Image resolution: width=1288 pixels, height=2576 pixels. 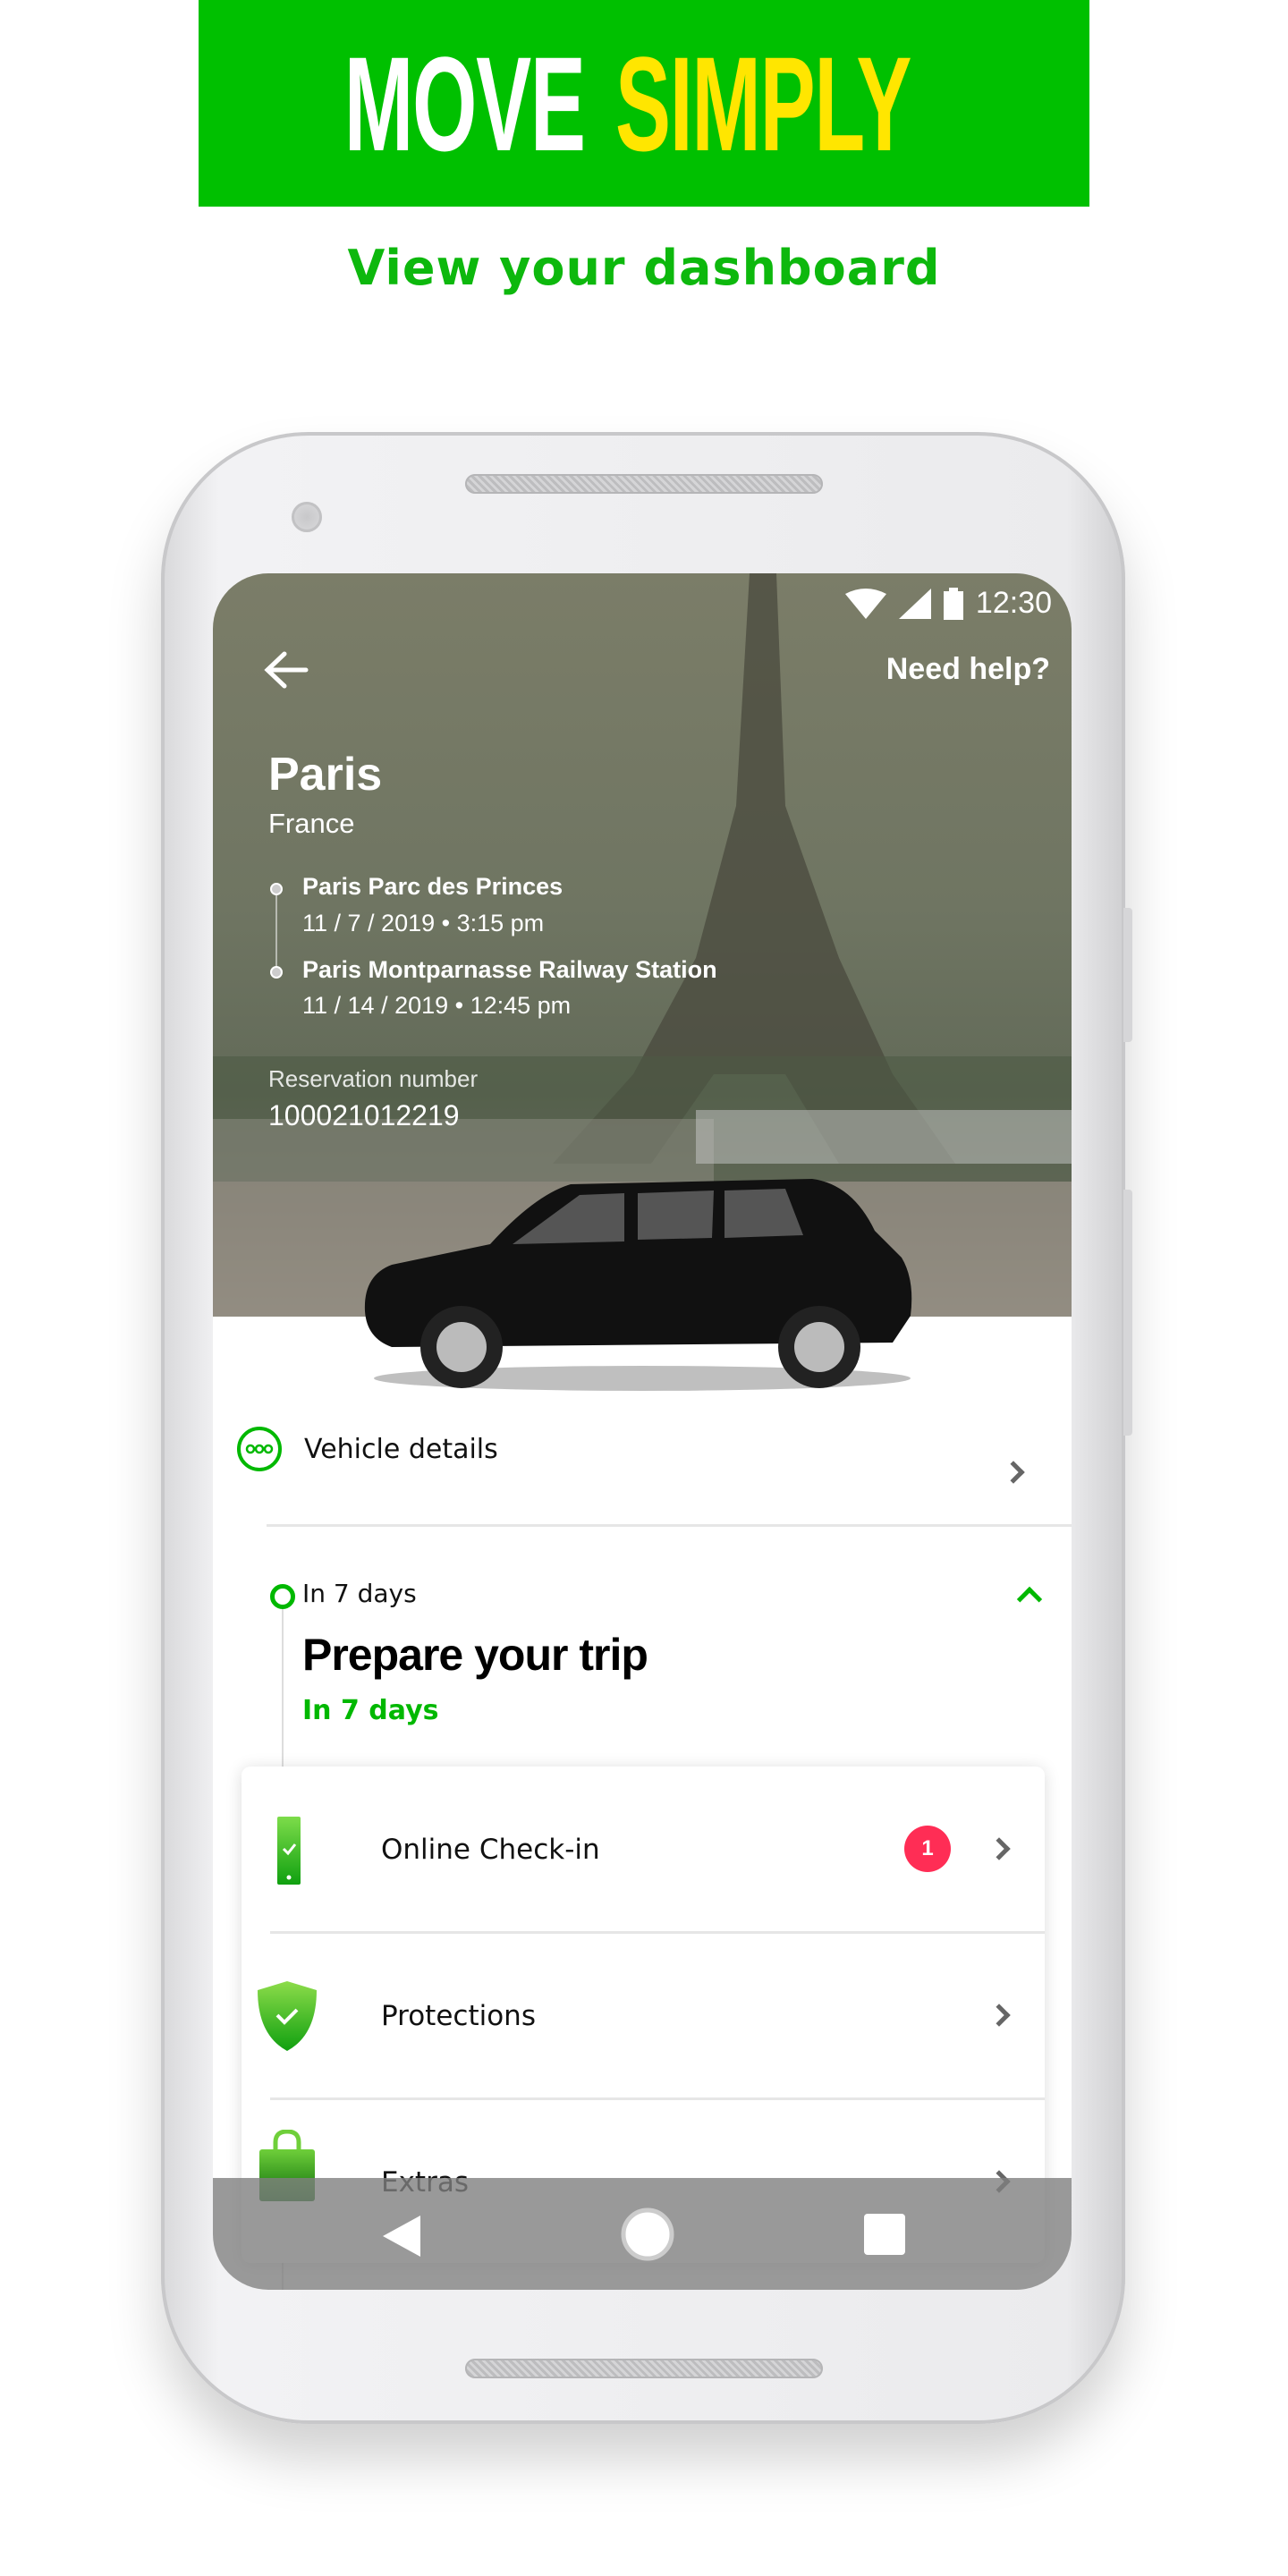 I want to click on arrow-left-icon, so click(x=286, y=670).